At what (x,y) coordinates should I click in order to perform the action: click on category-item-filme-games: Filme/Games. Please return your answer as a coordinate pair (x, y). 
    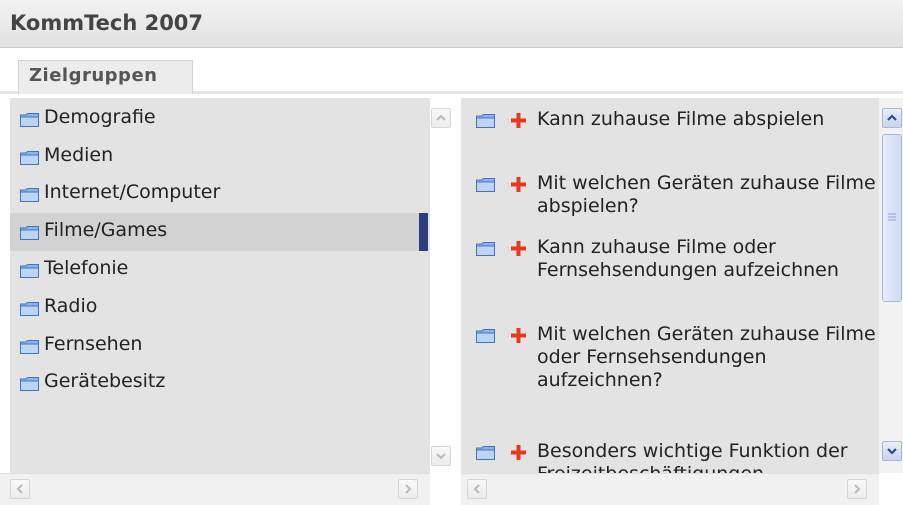
    Looking at the image, I should click on (219, 232).